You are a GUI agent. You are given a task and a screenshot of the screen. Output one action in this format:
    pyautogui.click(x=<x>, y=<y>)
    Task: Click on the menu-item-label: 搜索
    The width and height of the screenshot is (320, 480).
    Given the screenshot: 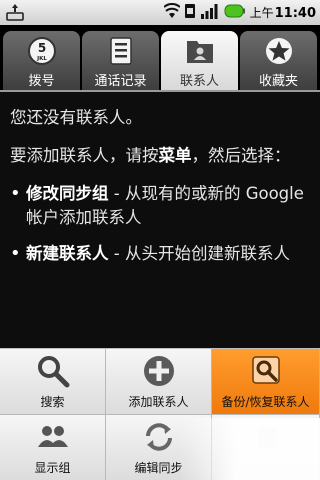 What is the action you would take?
    pyautogui.click(x=52, y=402)
    